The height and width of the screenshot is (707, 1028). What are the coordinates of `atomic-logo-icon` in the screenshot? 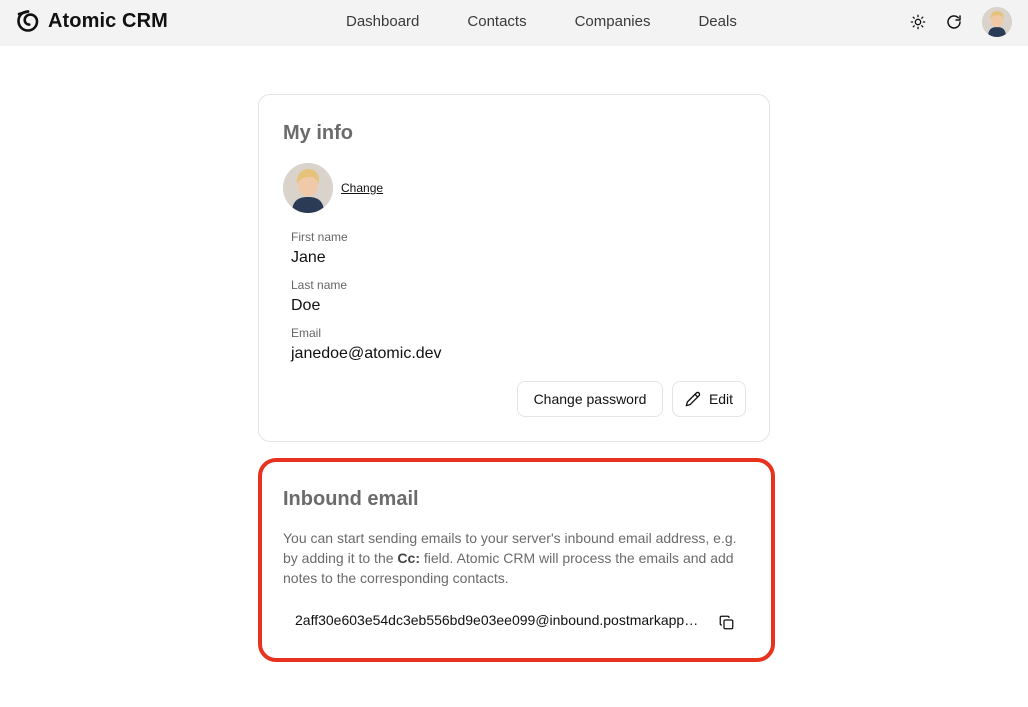 It's located at (28, 21).